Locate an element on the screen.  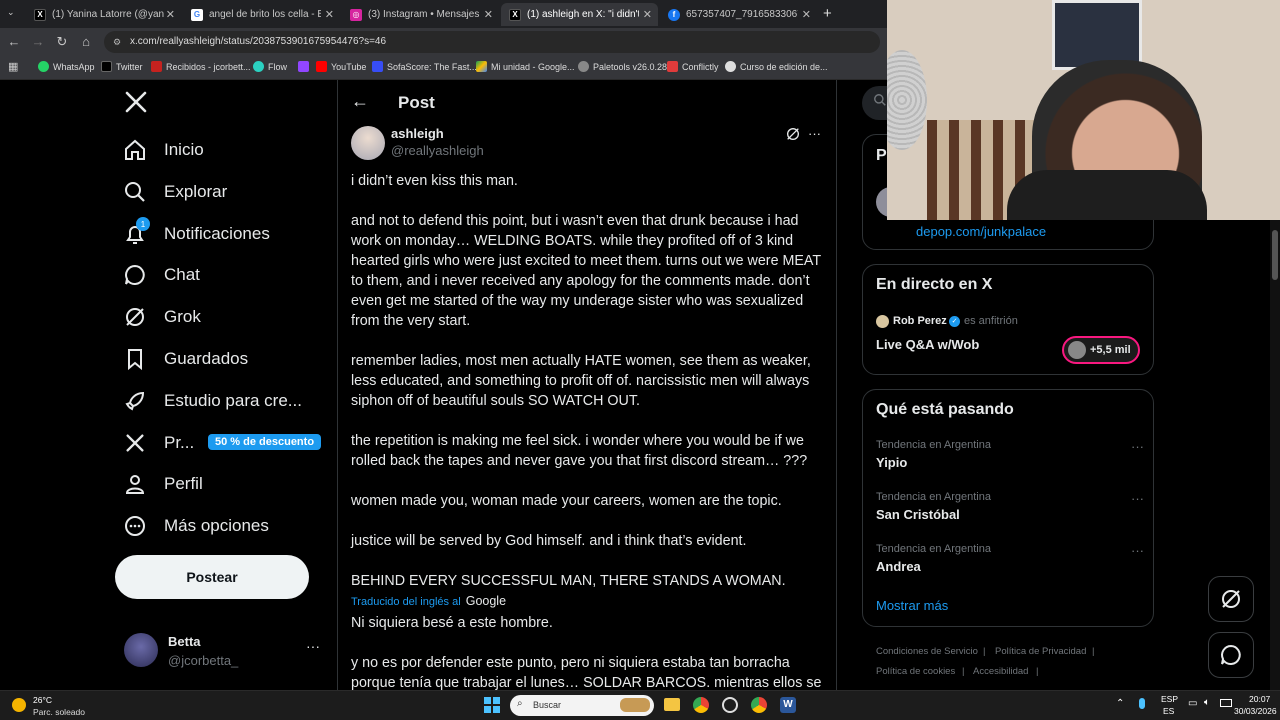
footer-link: Política de cookies is located at coordinates (915, 671).